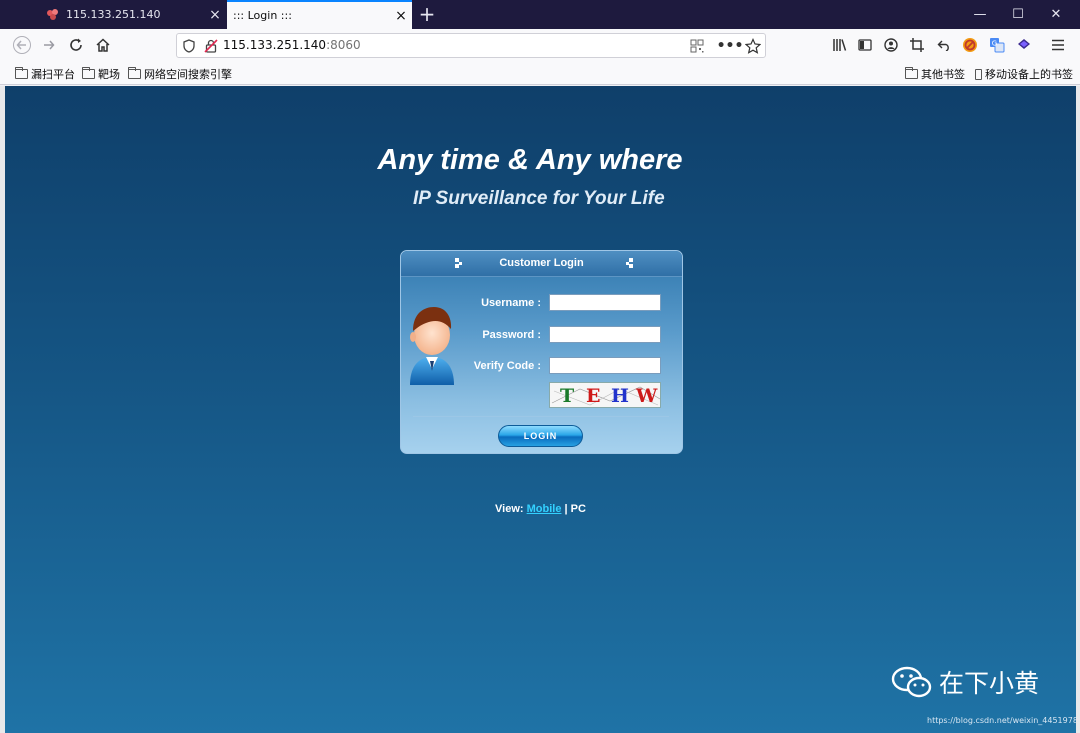 This screenshot has width=1080, height=733. What do you see at coordinates (530, 160) in the screenshot?
I see `page-headline: Any time & Any where` at bounding box center [530, 160].